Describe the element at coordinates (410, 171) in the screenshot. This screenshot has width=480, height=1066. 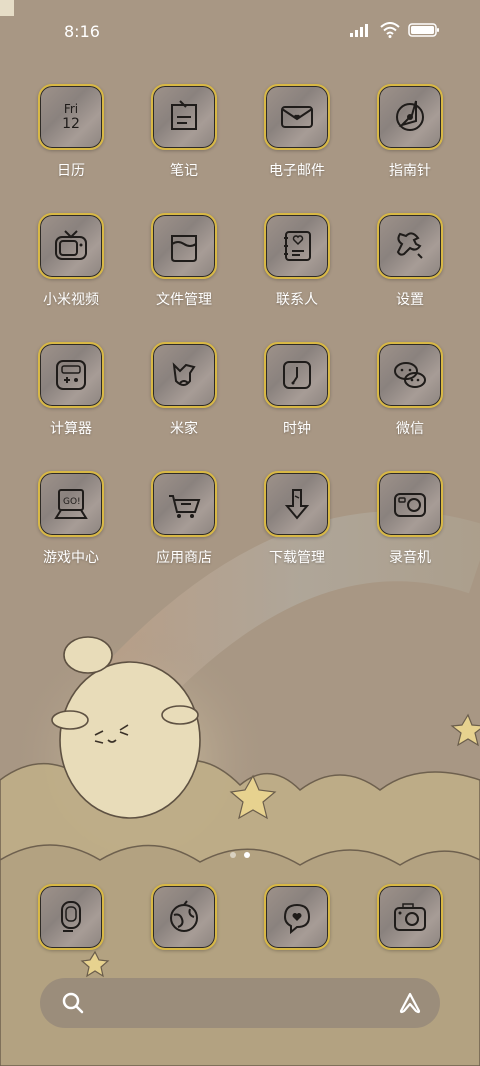
I see `app-label: 指南针` at that location.